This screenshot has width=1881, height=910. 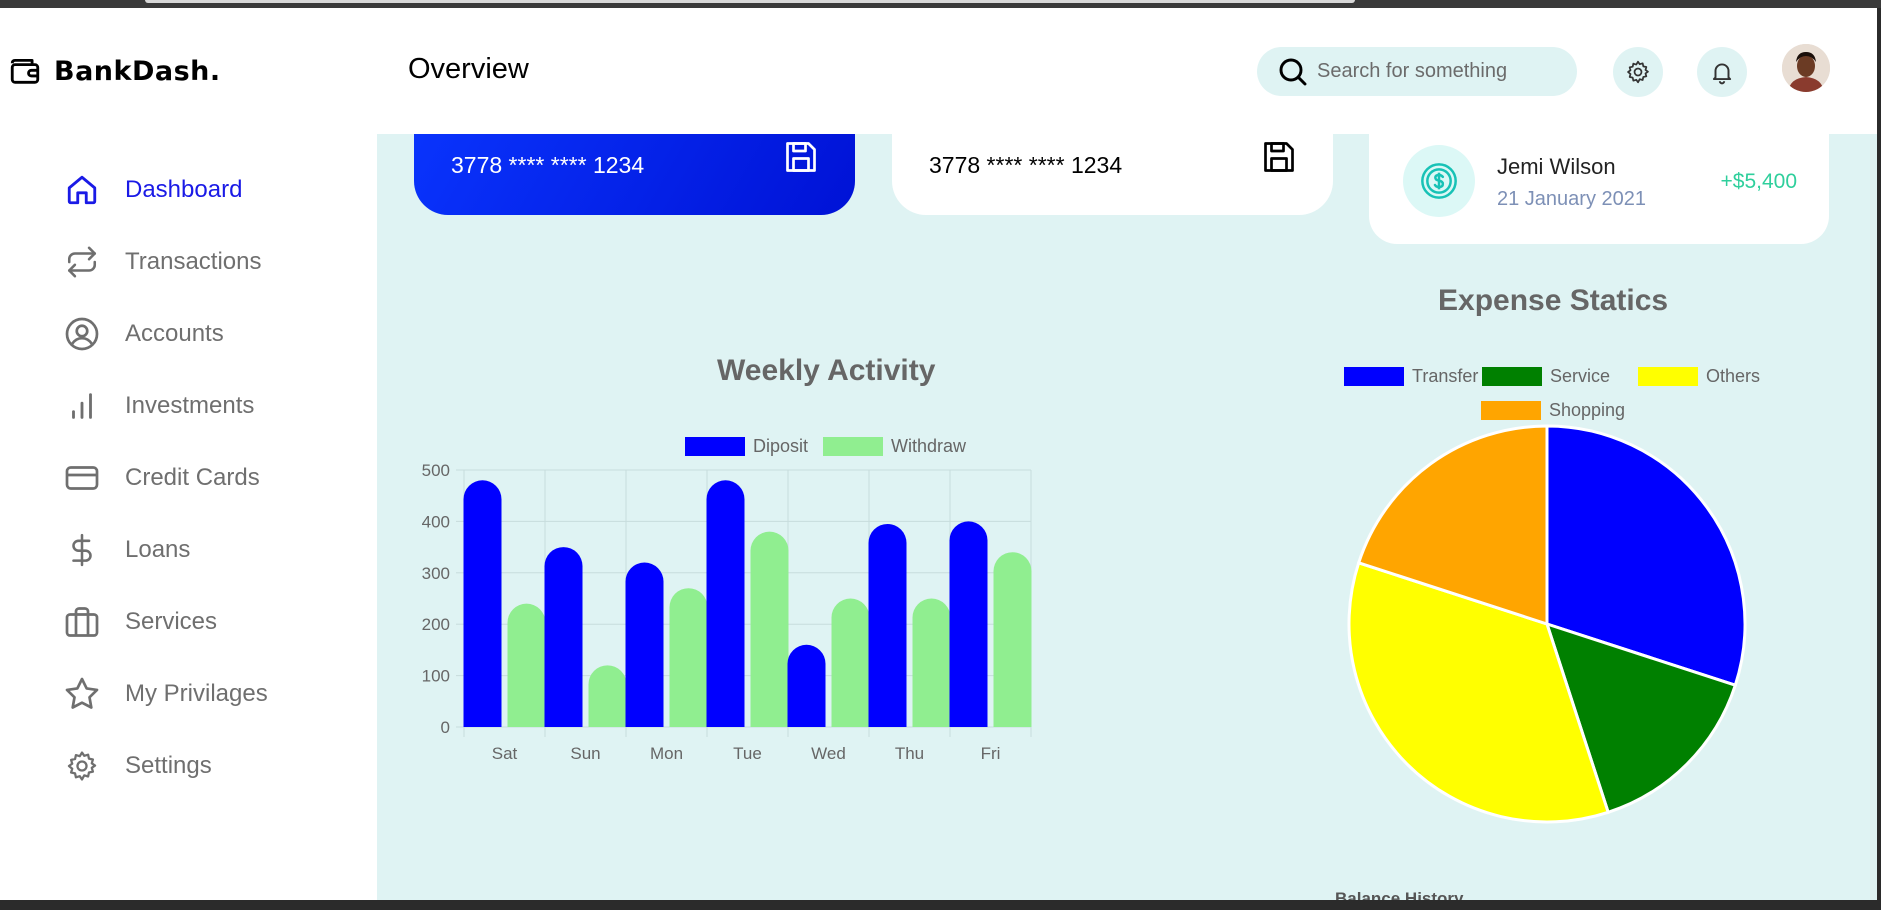 I want to click on legend-item-others: Others, so click(x=1699, y=376).